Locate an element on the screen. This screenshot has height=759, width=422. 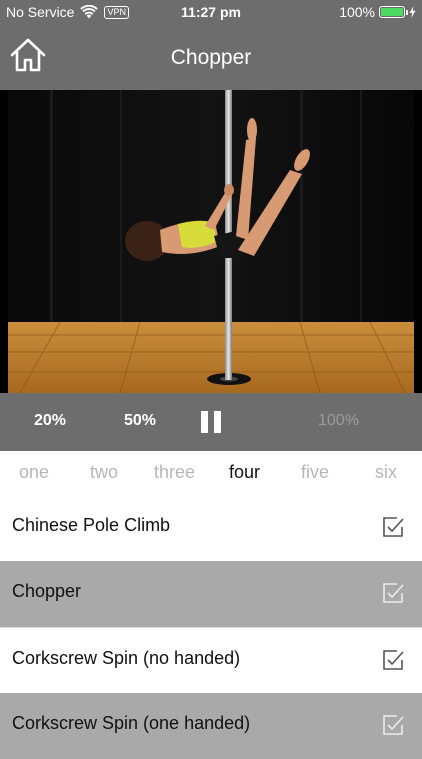
status-right: 100% is located at coordinates (377, 12).